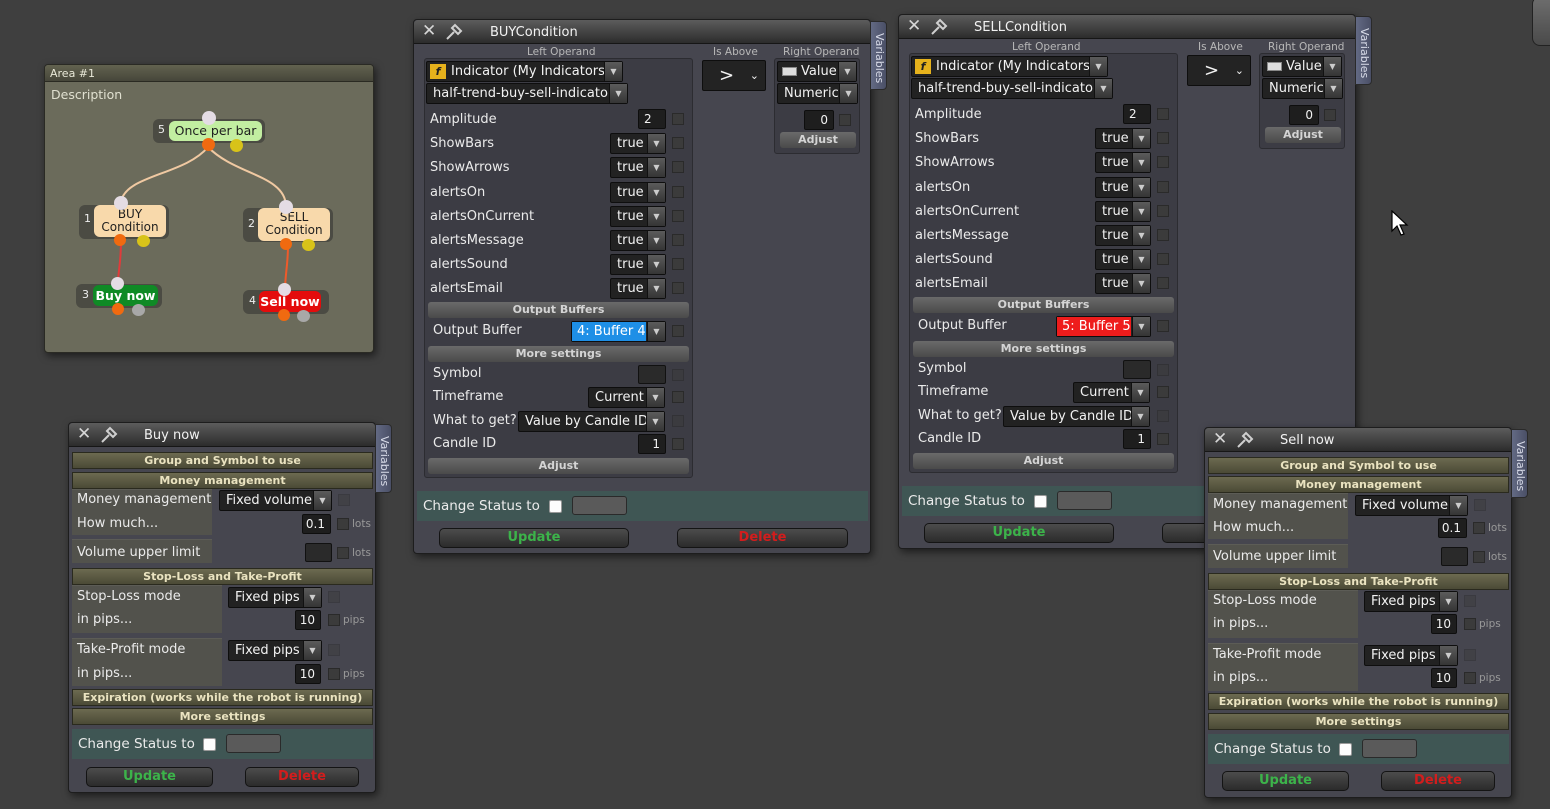 The height and width of the screenshot is (809, 1550). Describe the element at coordinates (1304, 115) in the screenshot. I see `right-value-input: 0` at that location.